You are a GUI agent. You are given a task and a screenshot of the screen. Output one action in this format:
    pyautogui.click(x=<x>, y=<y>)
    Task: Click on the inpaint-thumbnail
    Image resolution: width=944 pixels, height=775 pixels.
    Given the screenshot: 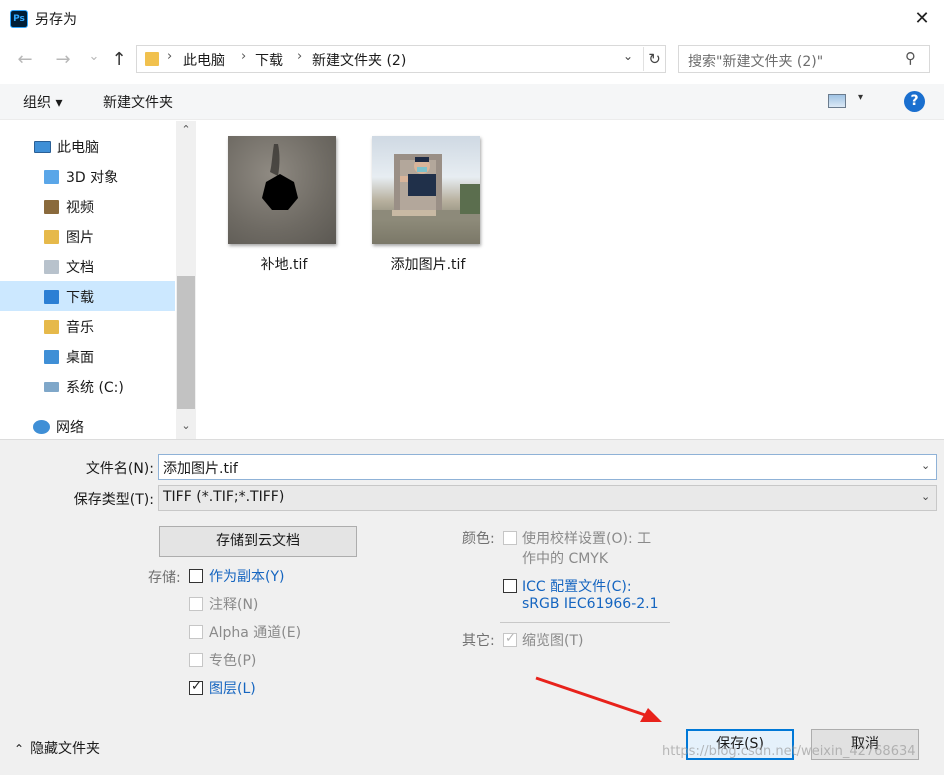 What is the action you would take?
    pyautogui.click(x=282, y=190)
    